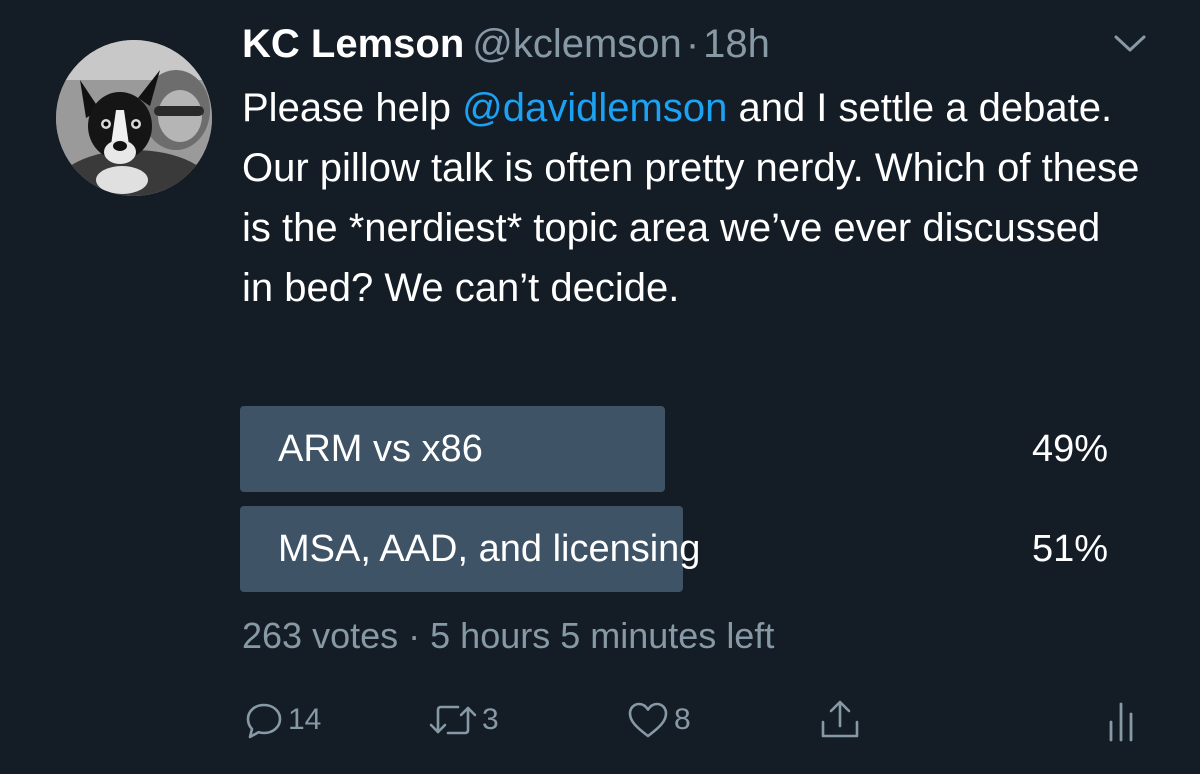 This screenshot has height=774, width=1200. I want to click on author-name: KC Lemson, so click(353, 44).